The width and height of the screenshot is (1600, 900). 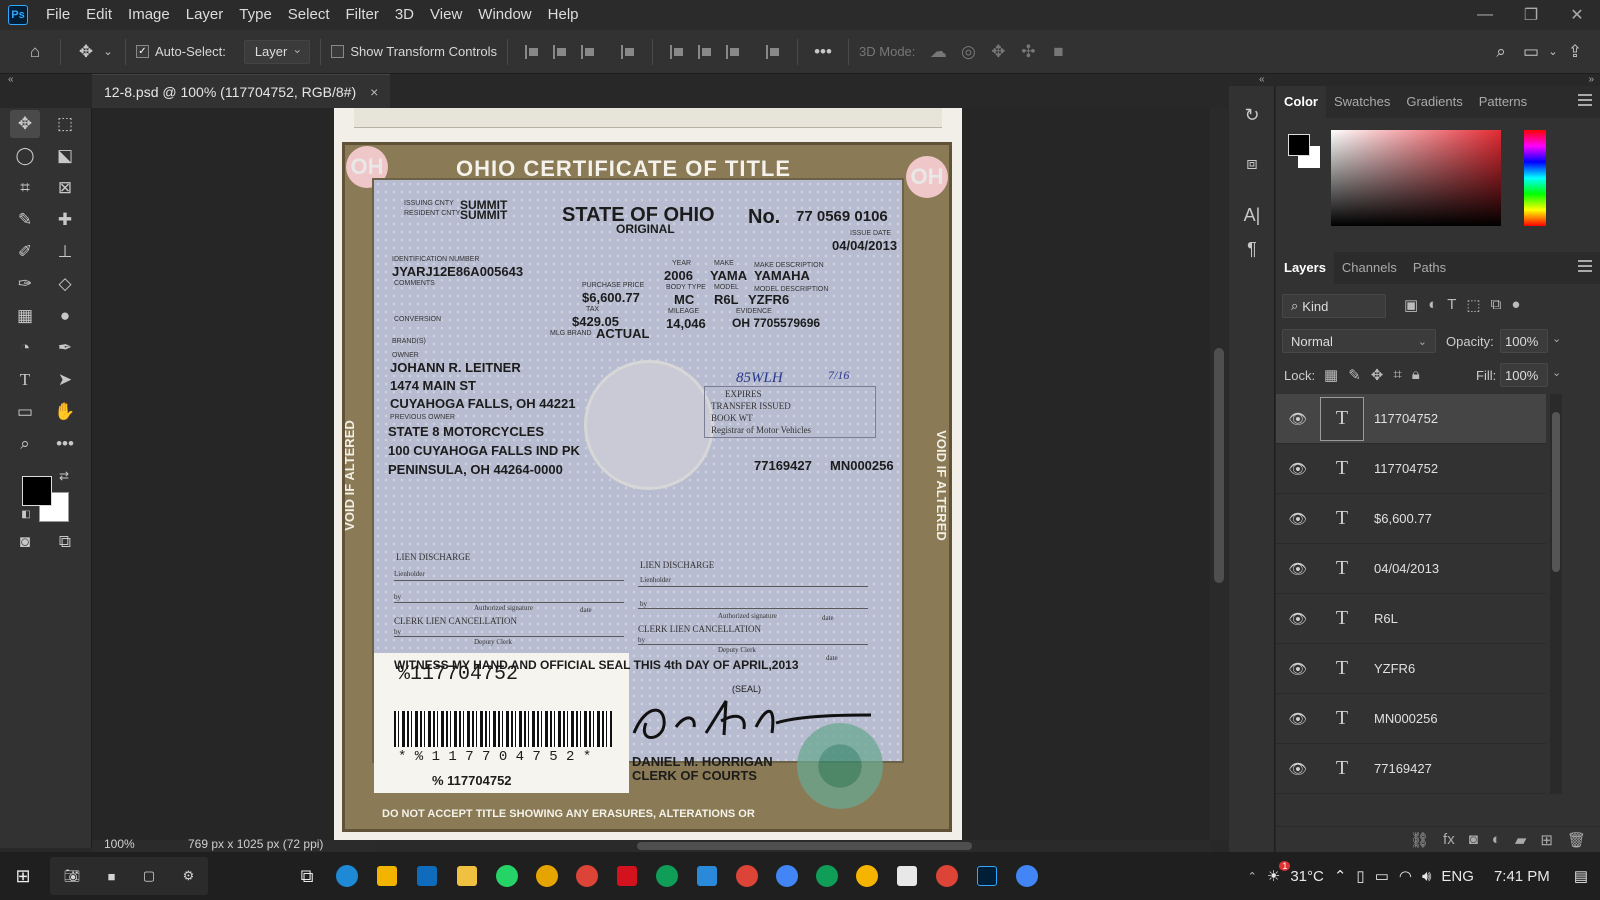 I want to click on restore-icon: ❐, so click(x=1531, y=15).